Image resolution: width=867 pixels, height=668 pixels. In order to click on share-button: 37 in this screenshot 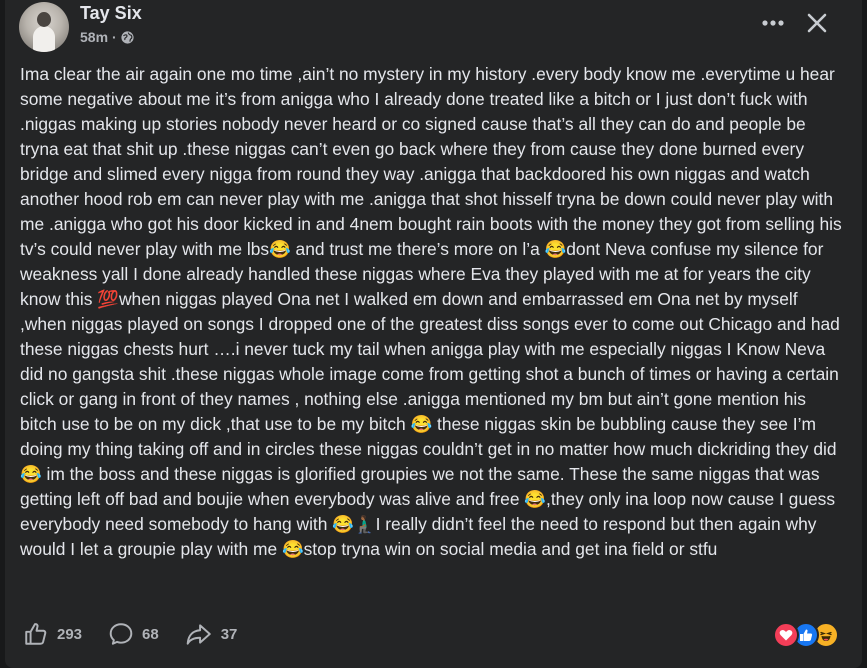, I will do `click(211, 634)`.